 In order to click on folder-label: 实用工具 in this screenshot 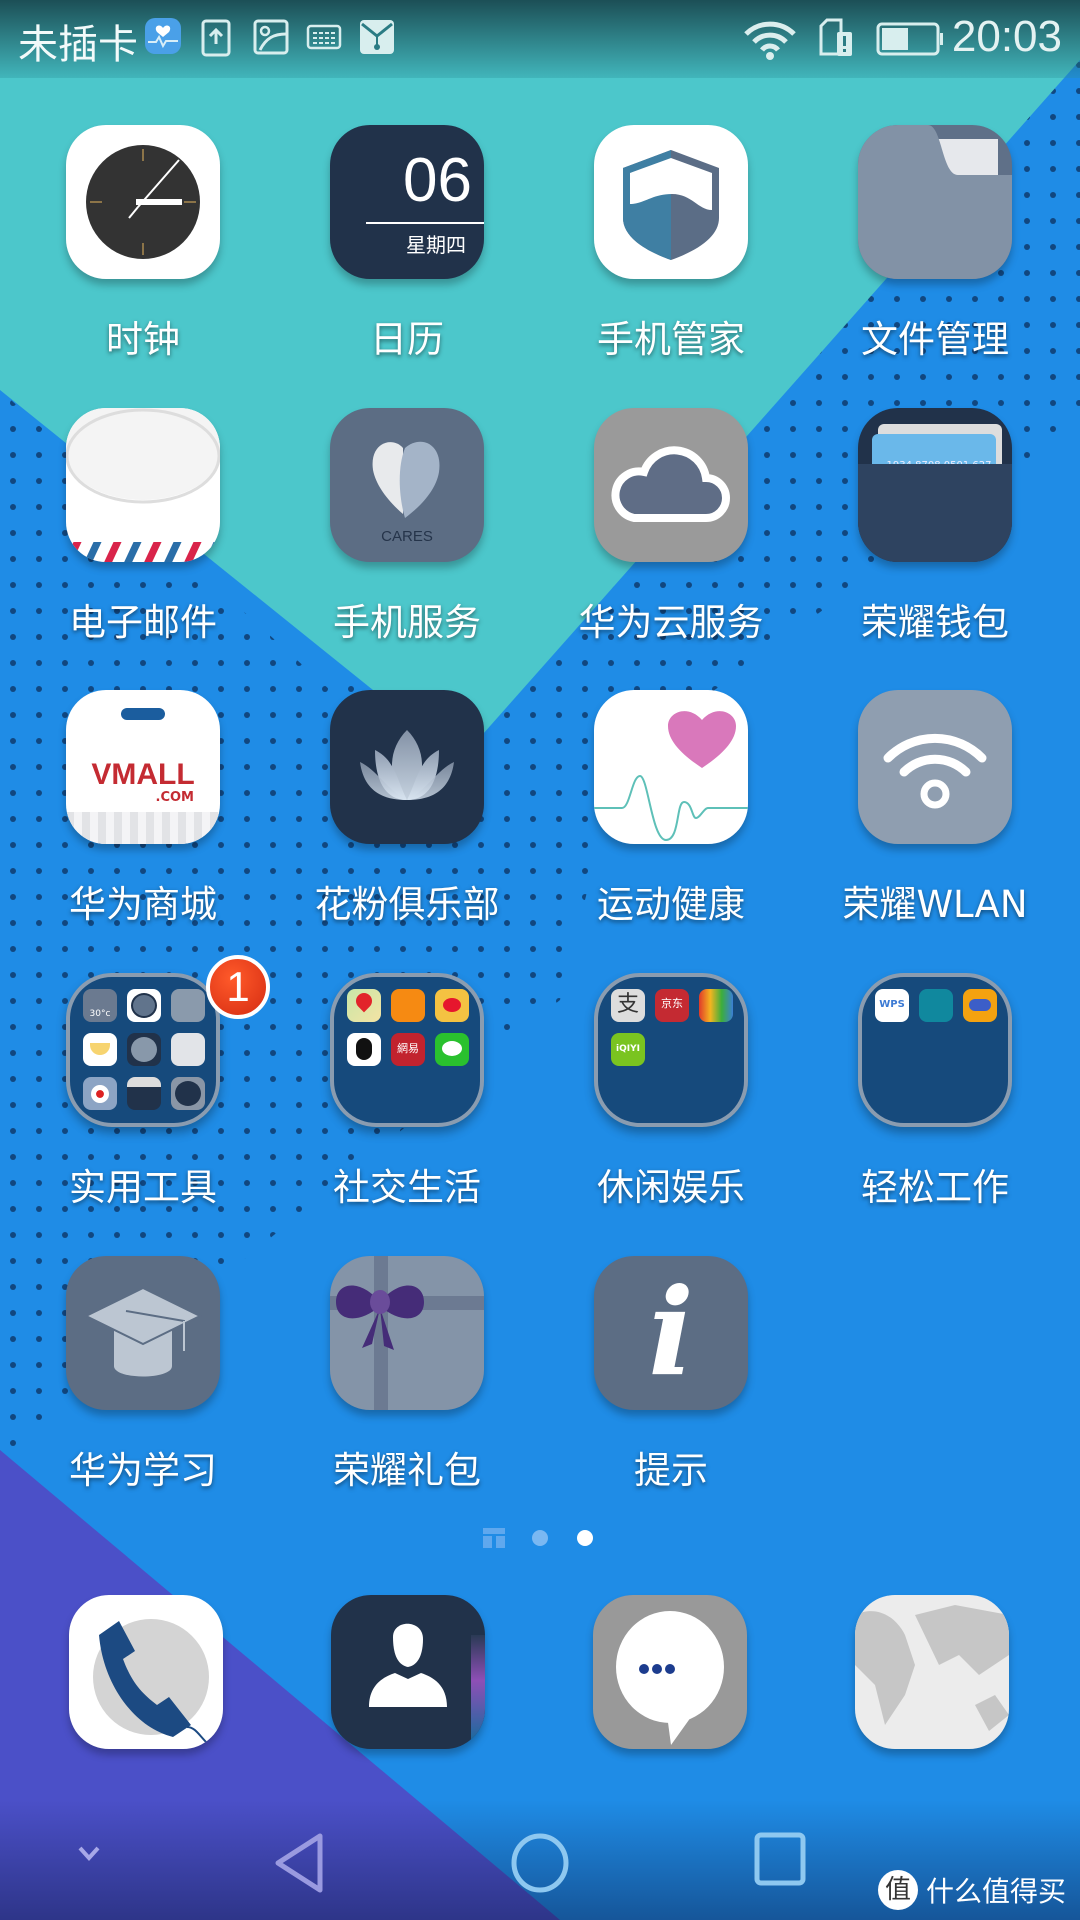, I will do `click(143, 1187)`.